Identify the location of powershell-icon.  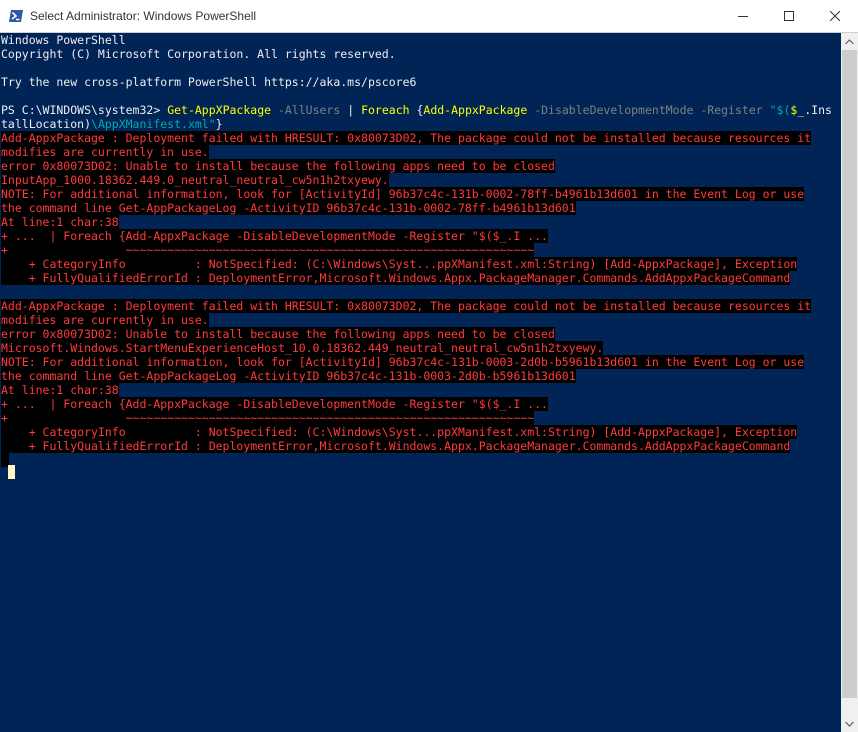
(16, 16).